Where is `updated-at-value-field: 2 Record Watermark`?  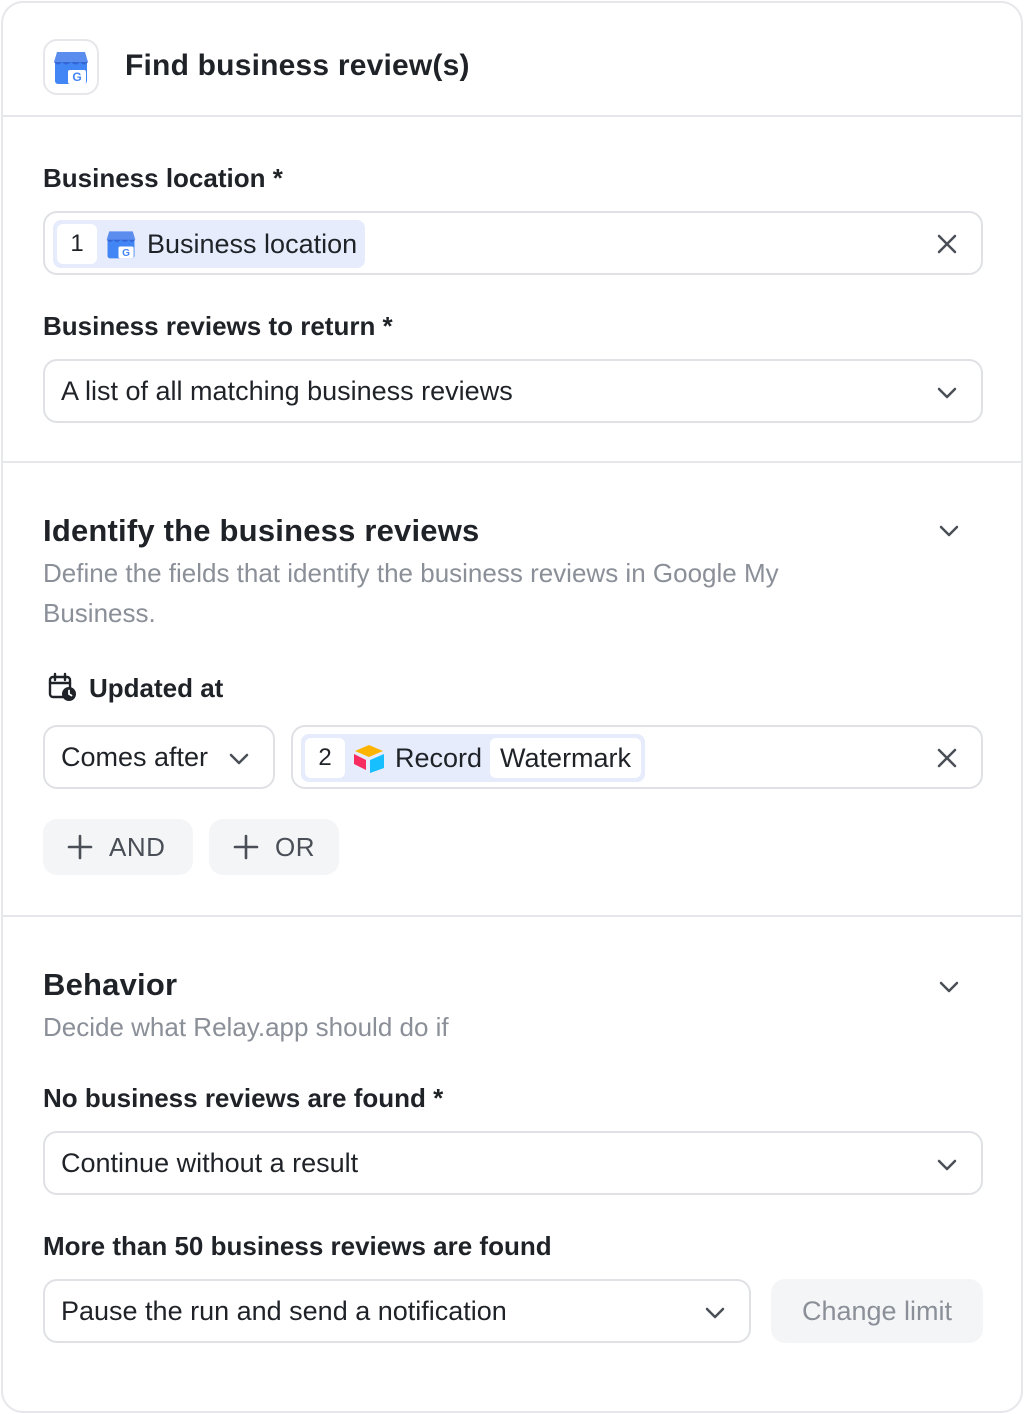 updated-at-value-field: 2 Record Watermark is located at coordinates (637, 757).